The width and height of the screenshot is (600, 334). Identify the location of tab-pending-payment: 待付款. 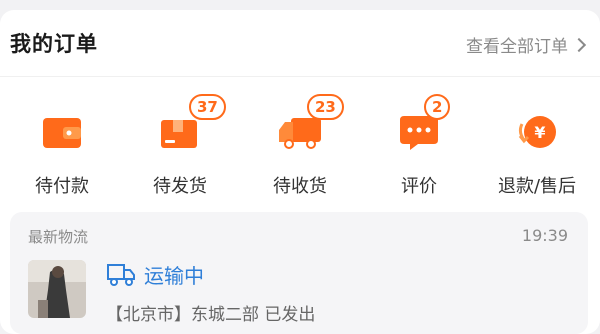
(62, 155).